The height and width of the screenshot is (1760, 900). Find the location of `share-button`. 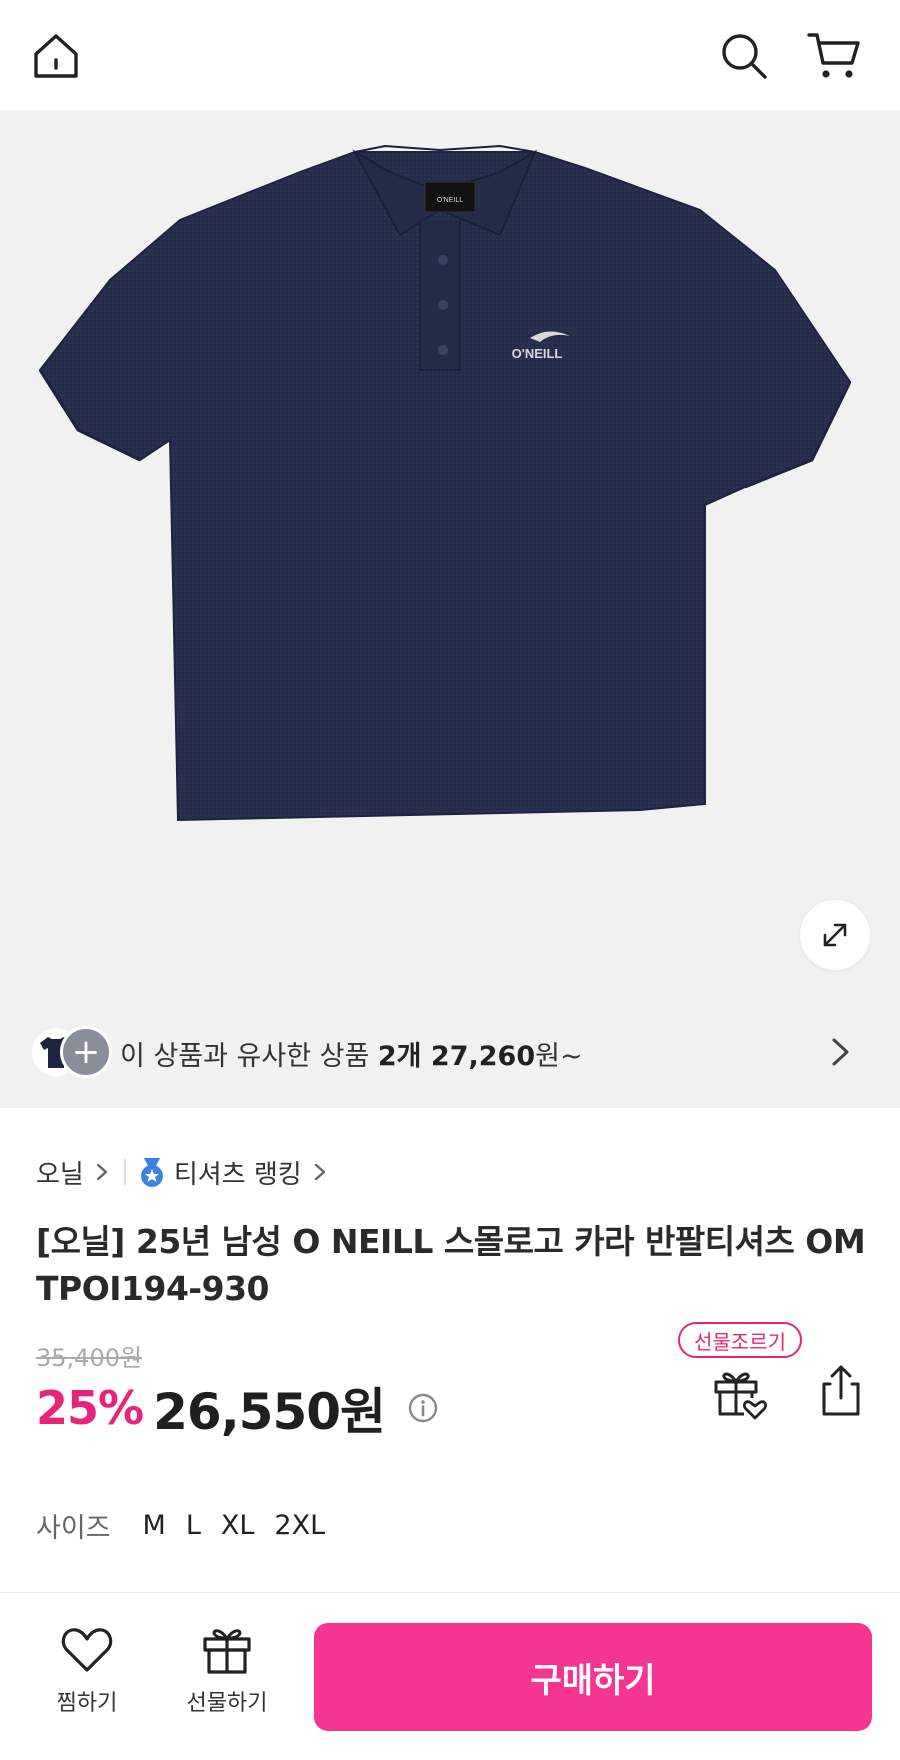

share-button is located at coordinates (841, 1391).